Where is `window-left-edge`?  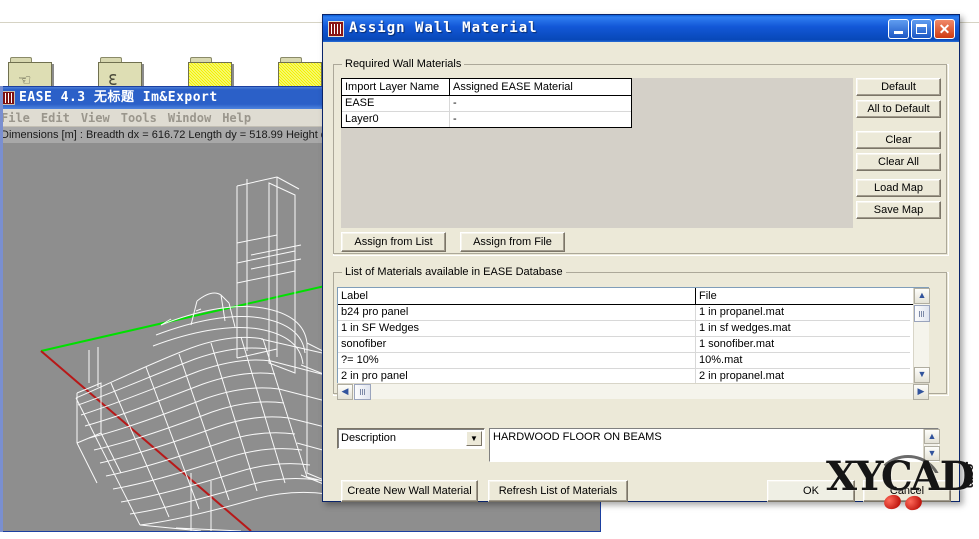
window-left-edge is located at coordinates (1, 309).